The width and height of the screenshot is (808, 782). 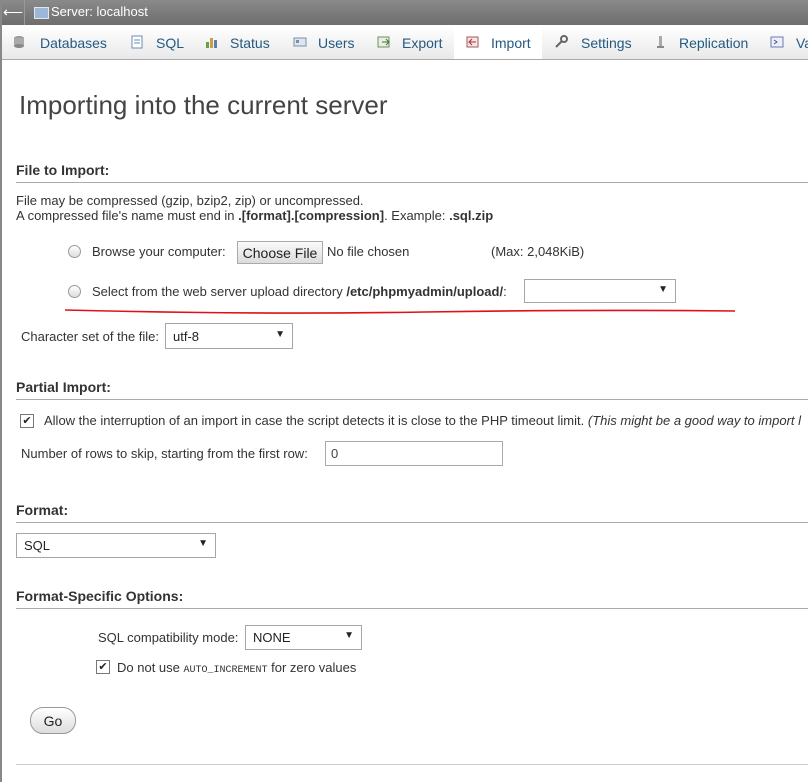 What do you see at coordinates (116, 545) in the screenshot?
I see `format-select: SQL ▼` at bounding box center [116, 545].